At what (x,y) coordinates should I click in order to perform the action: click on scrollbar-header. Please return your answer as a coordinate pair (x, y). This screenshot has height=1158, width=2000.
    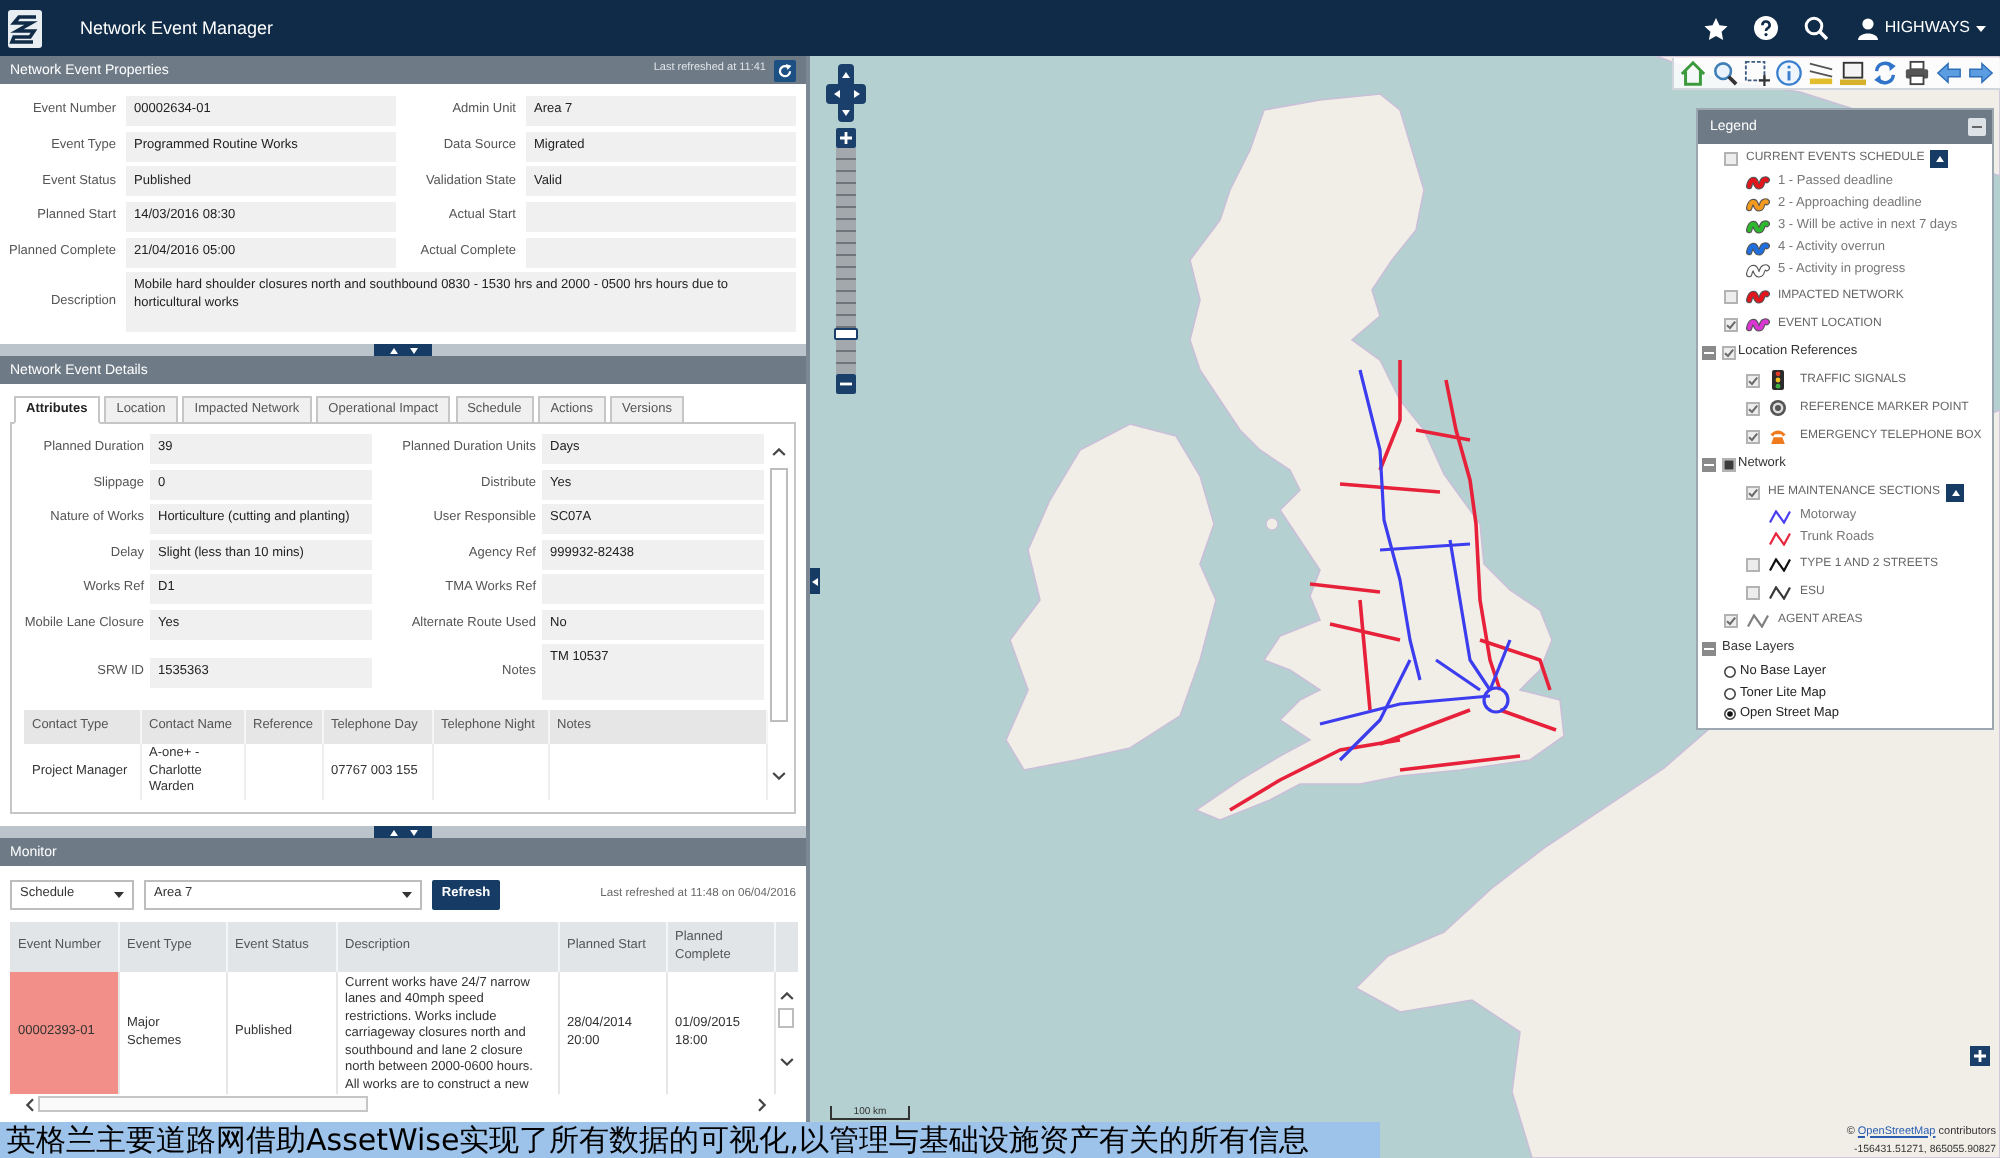
    Looking at the image, I should click on (786, 947).